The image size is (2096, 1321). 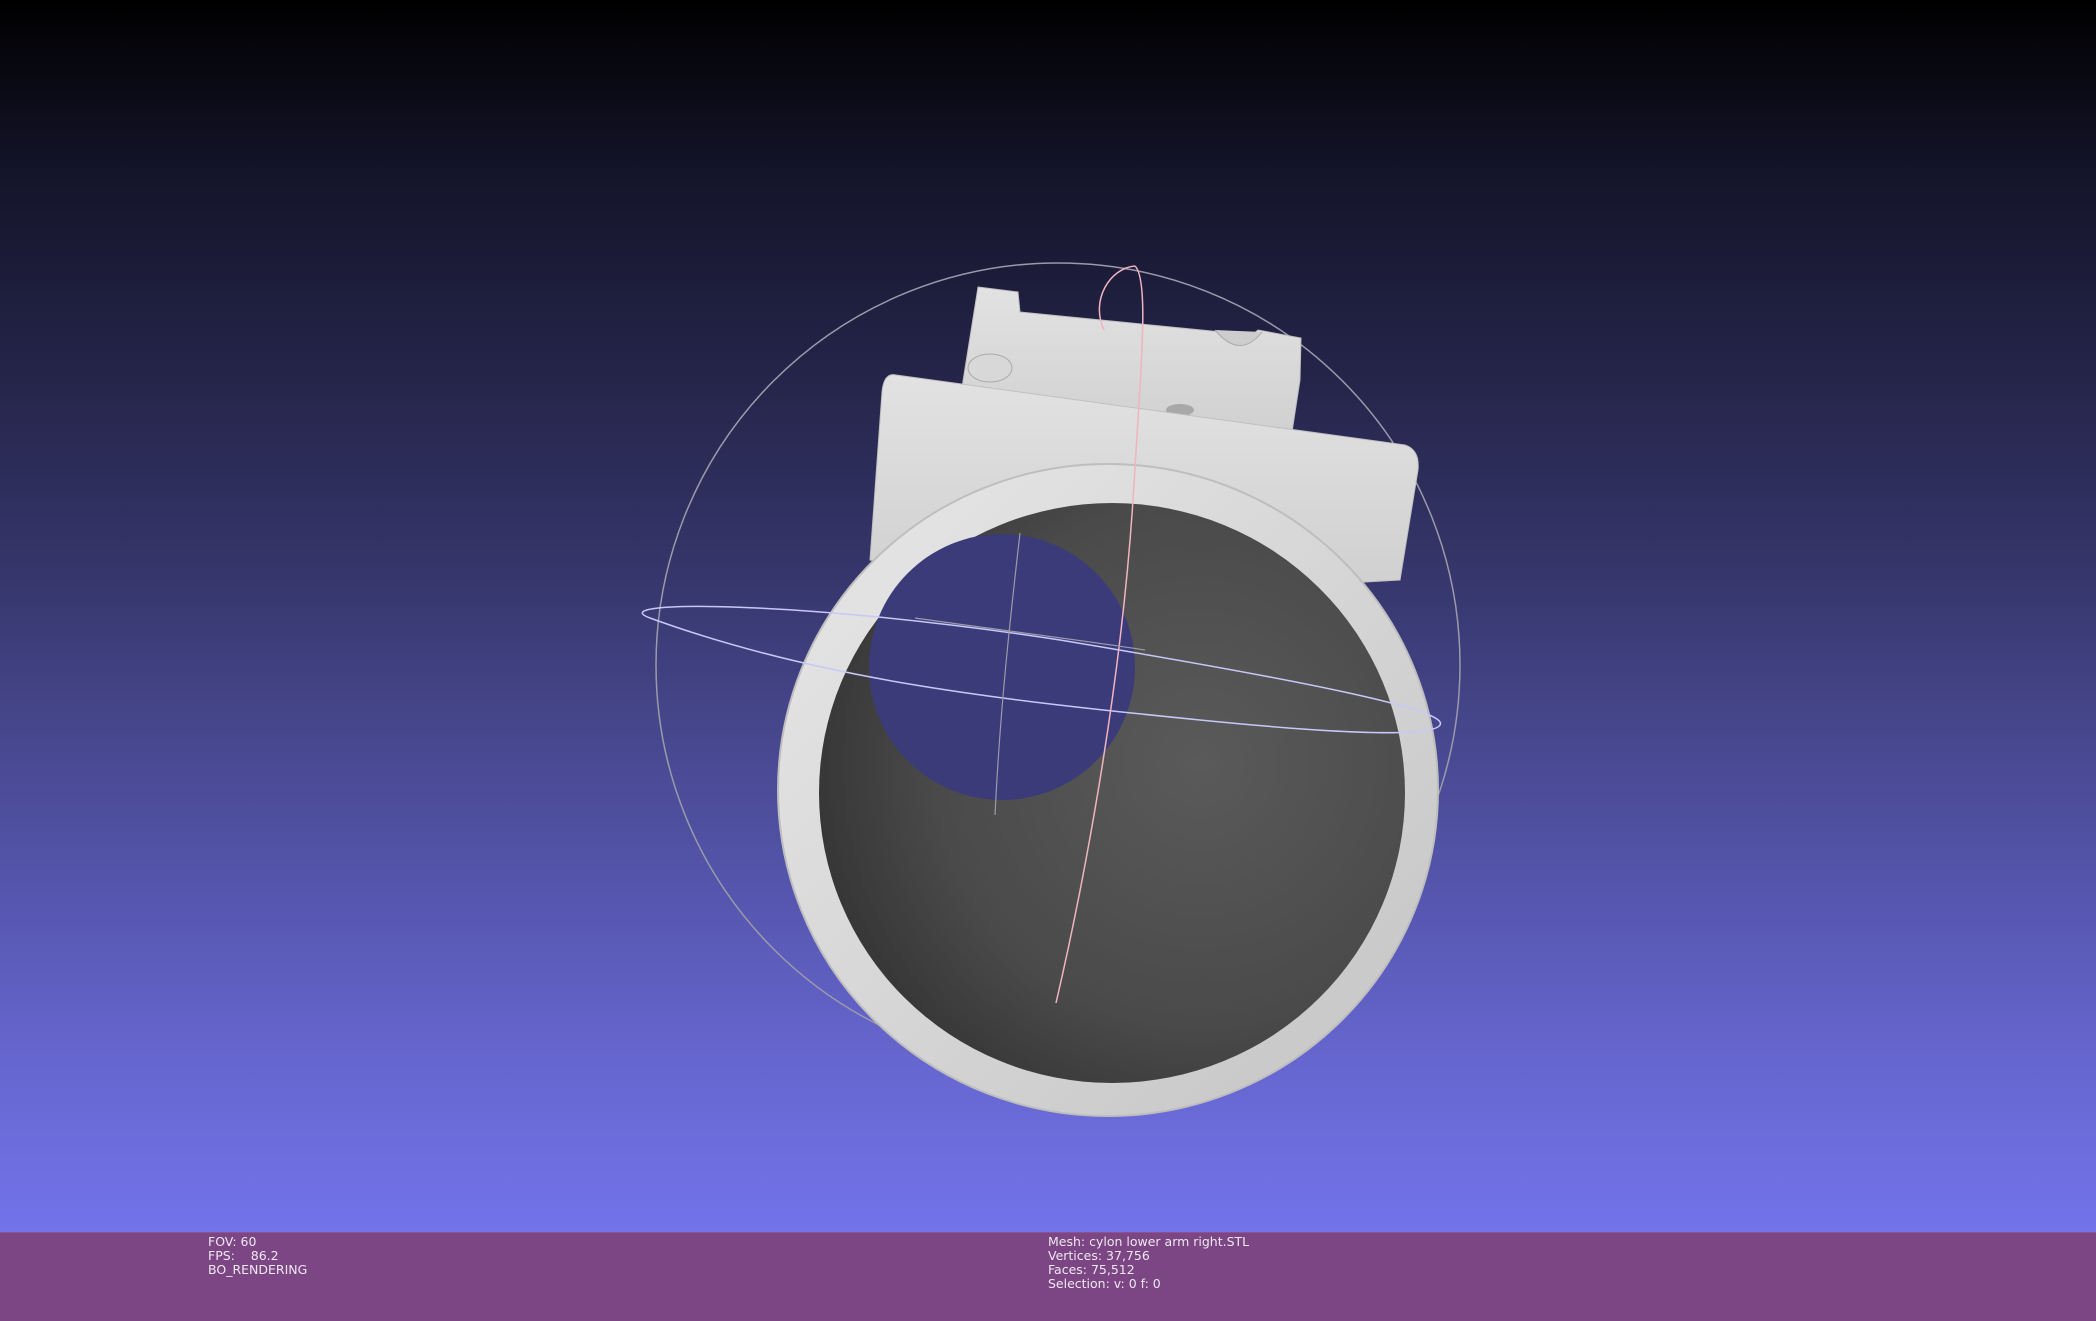 What do you see at coordinates (258, 1269) in the screenshot?
I see `render-mode-label: BO_RENDERING` at bounding box center [258, 1269].